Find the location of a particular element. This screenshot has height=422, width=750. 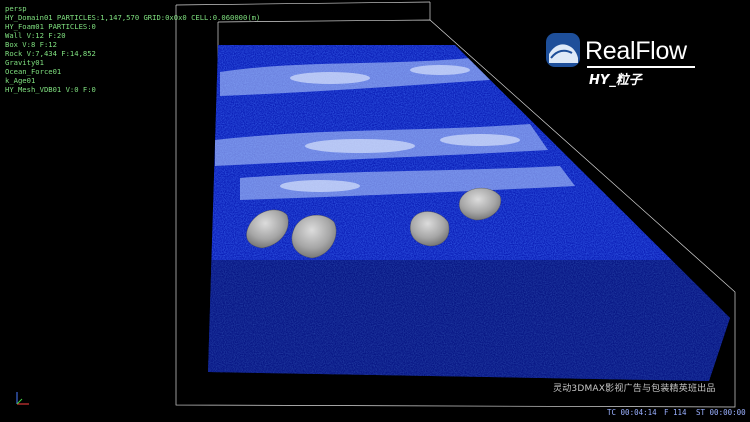

viewport-label: persp is located at coordinates (132, 8).